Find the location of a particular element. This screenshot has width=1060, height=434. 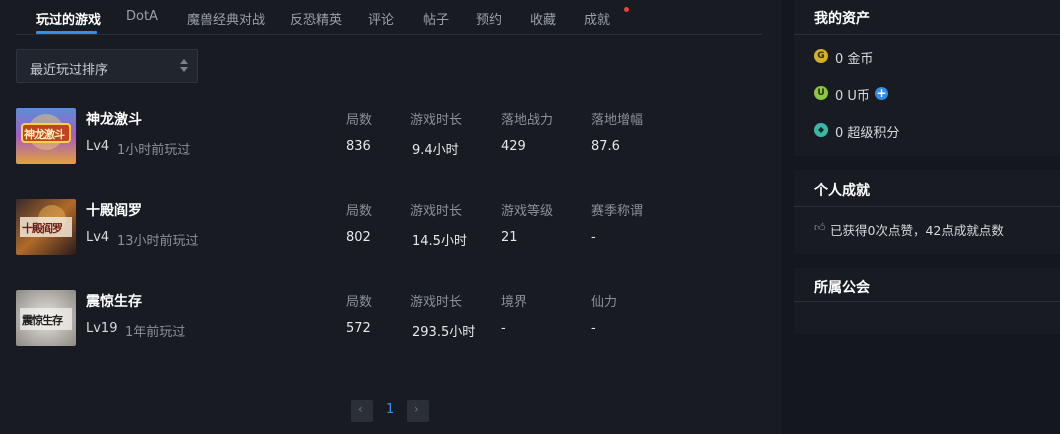

guild-panel: 所属公会 is located at coordinates (927, 301).